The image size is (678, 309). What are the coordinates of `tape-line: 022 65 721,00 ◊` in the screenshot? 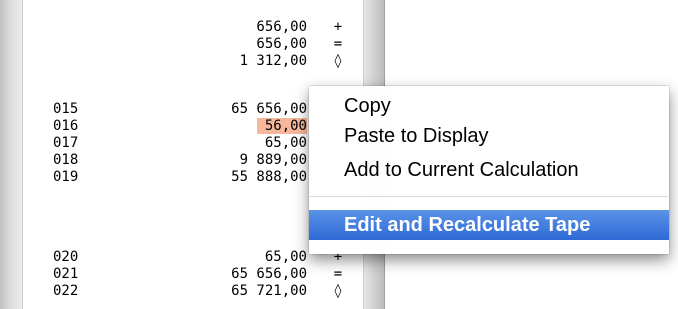 It's located at (193, 291).